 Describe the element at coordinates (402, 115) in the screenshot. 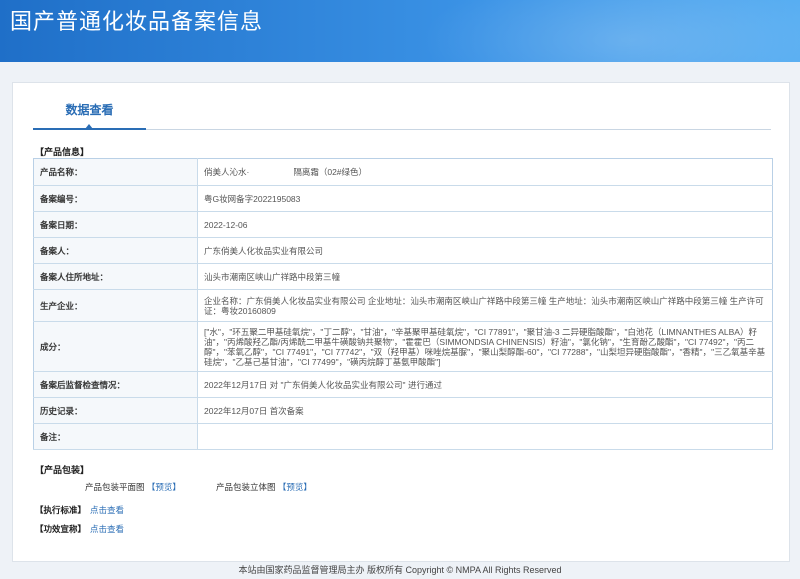

I see `tab-bar: 数据查看` at that location.